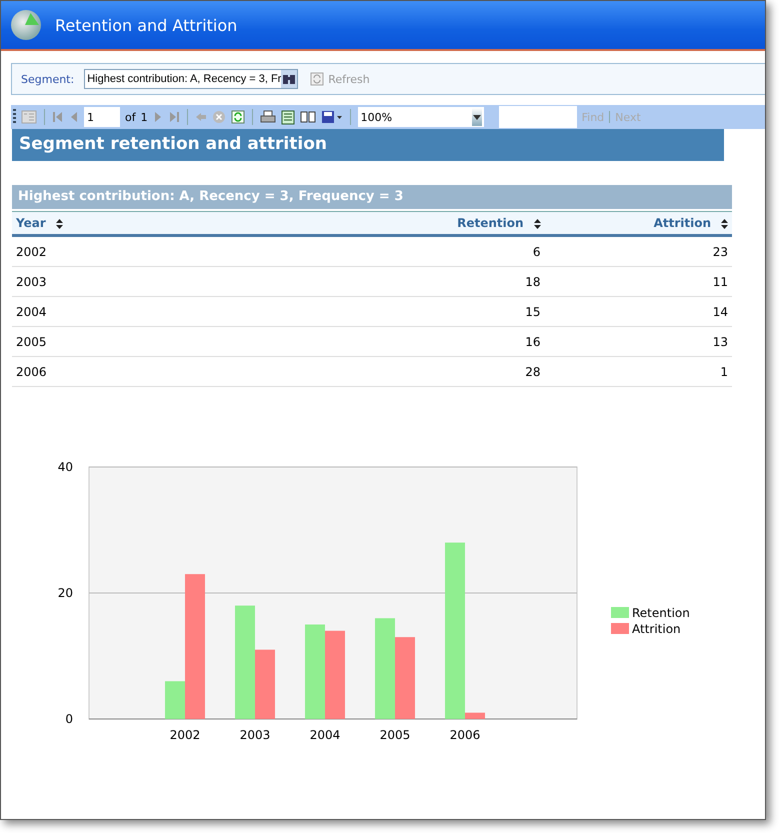  What do you see at coordinates (368, 145) in the screenshot?
I see `report-title: Segment retention and attrition` at bounding box center [368, 145].